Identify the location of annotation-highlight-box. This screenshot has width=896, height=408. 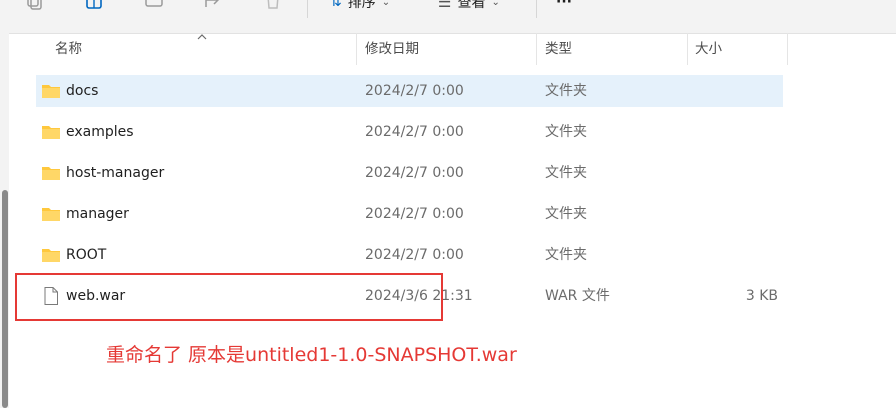
(229, 297).